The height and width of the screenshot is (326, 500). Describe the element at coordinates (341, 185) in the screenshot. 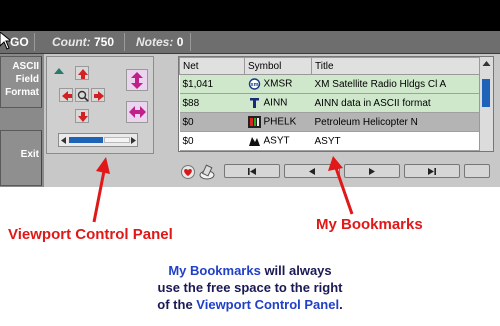

I see `arrow-to-bookmarks-icon` at that location.